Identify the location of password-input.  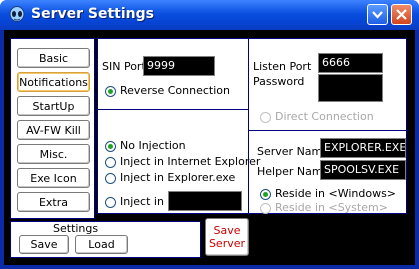
(350, 88).